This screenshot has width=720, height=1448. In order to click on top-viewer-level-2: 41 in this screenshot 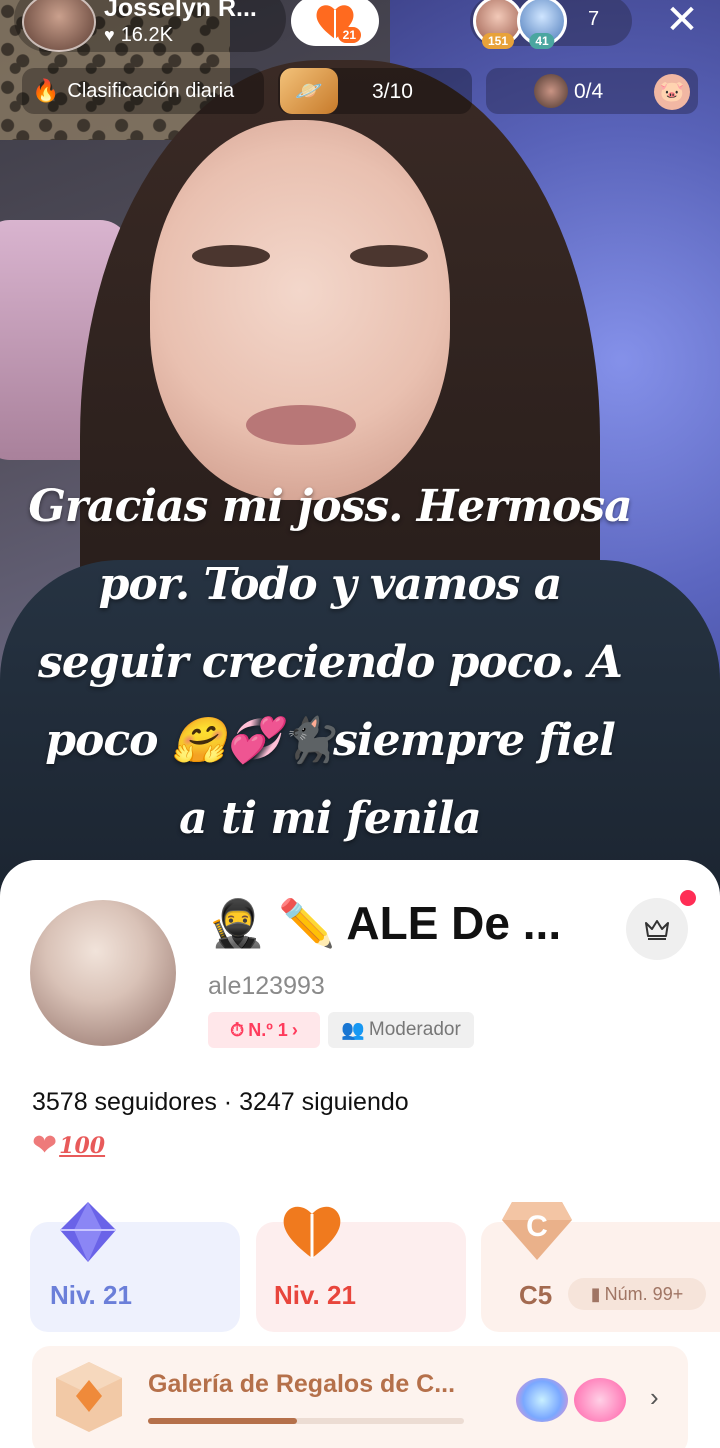, I will do `click(542, 41)`.